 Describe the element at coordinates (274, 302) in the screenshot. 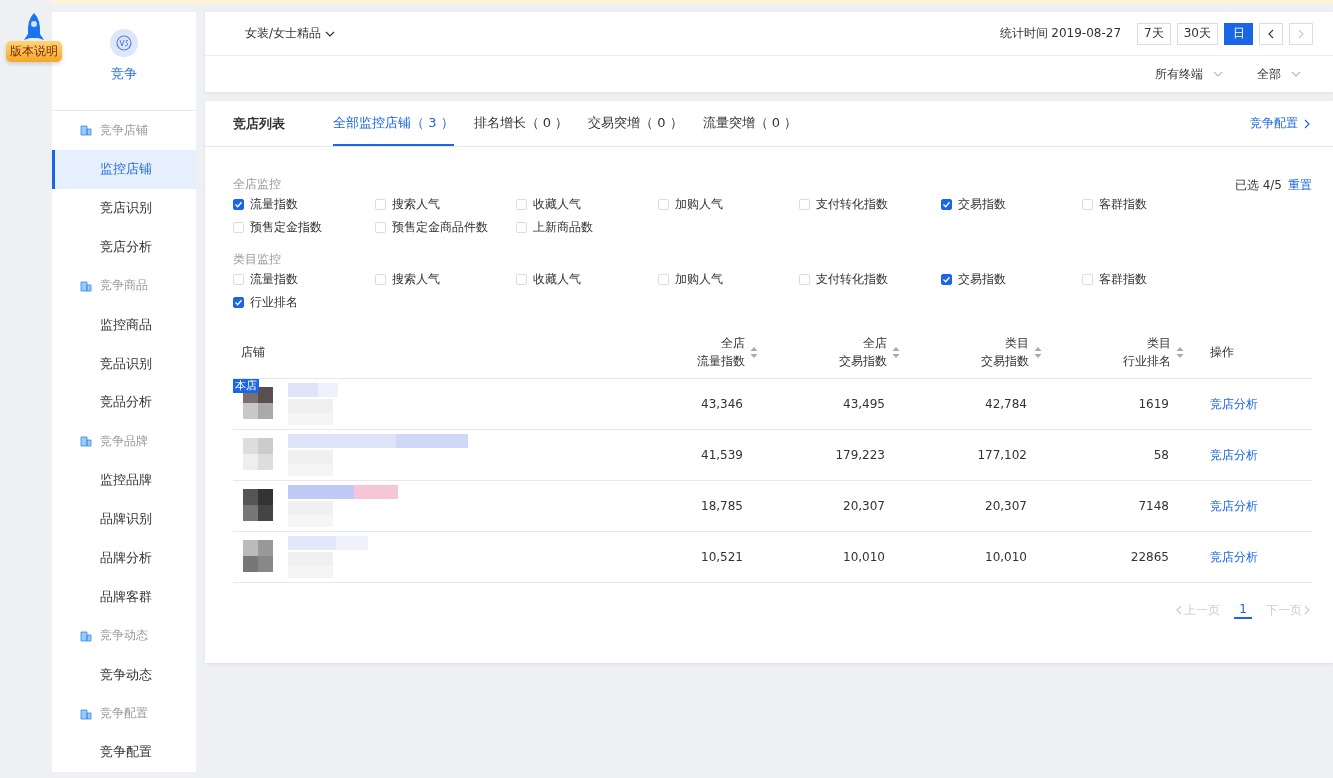

I see `option-label: 行业排名` at that location.